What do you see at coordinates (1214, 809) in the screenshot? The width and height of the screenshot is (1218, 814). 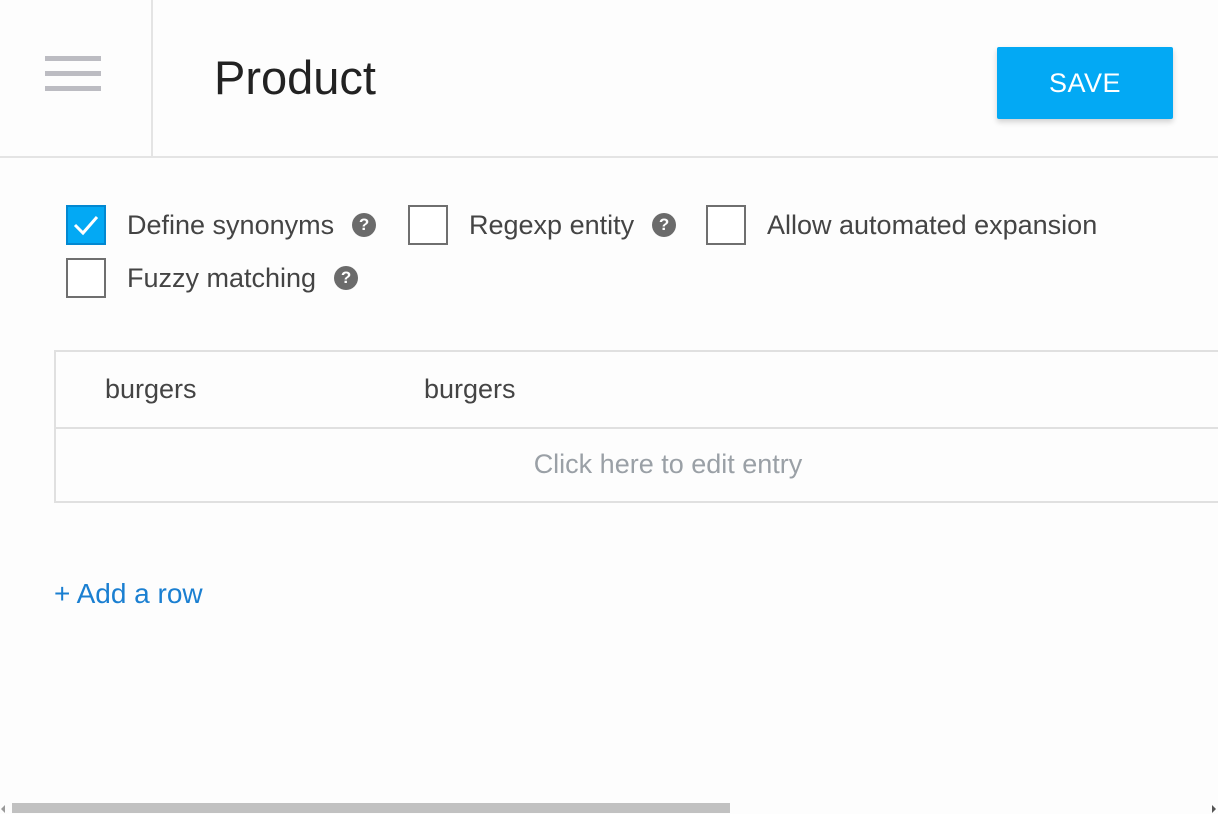 I see `scroll-right-arrow-icon` at bounding box center [1214, 809].